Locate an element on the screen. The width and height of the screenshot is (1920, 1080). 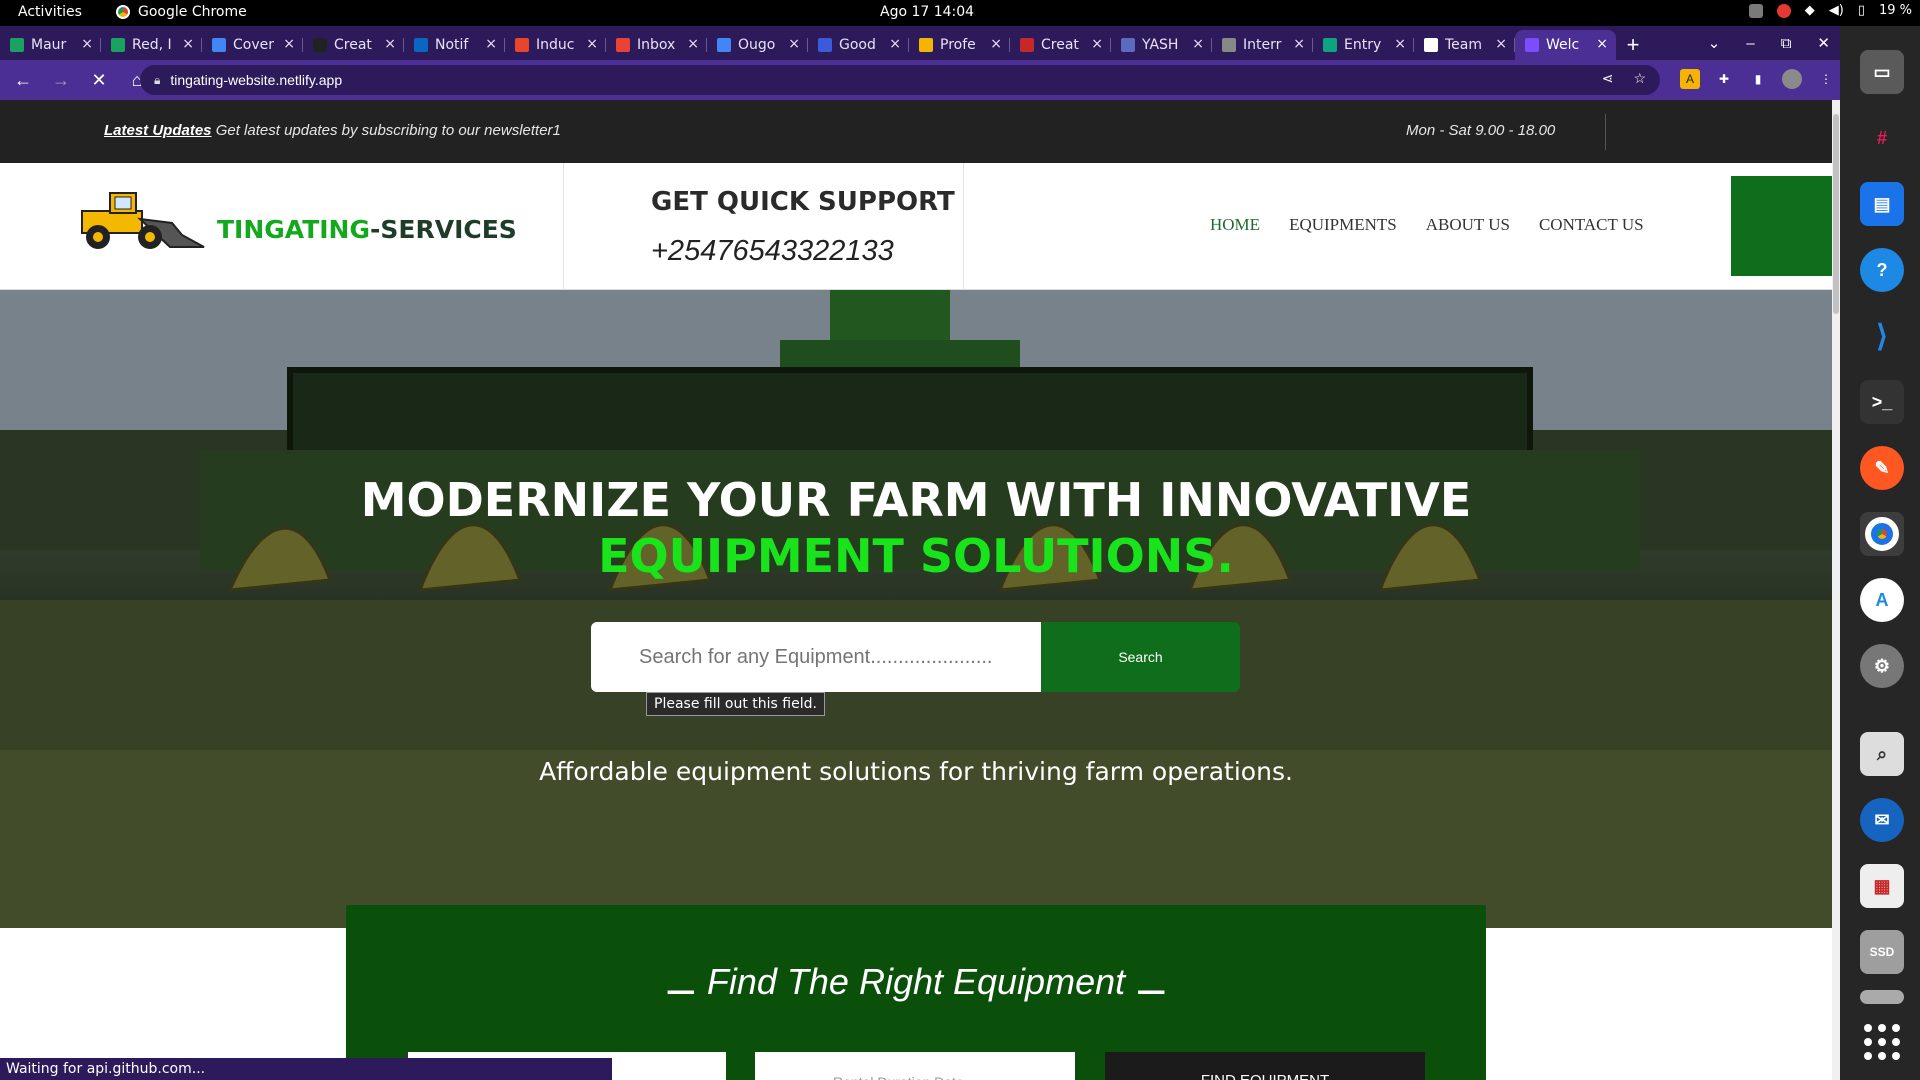
support-phone: +25476543322133 is located at coordinates (772, 251).